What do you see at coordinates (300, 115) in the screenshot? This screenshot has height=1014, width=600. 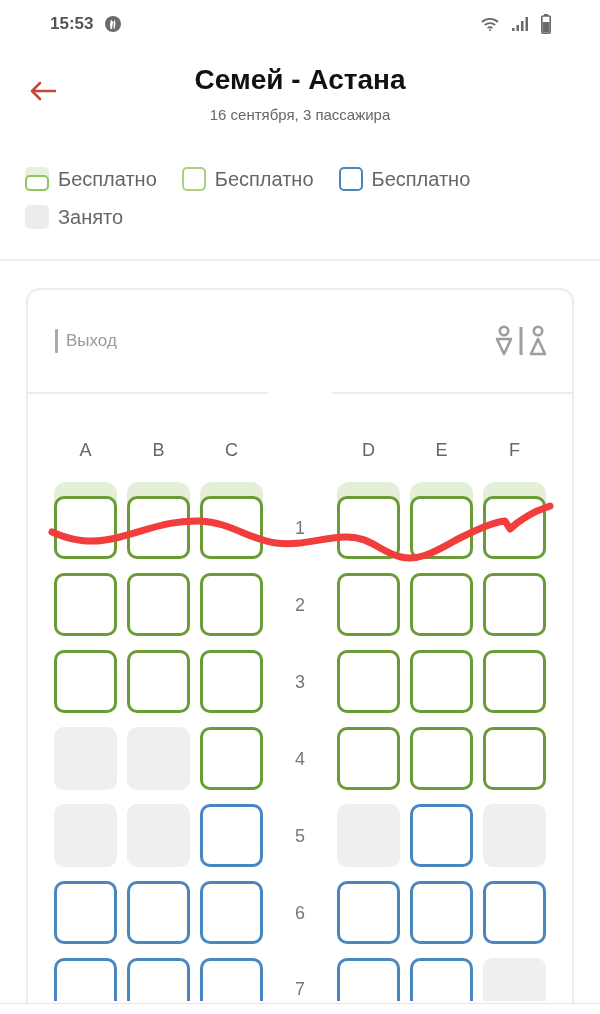 I see `trip-subtitle: 16 сентября, 3 пассажира` at bounding box center [300, 115].